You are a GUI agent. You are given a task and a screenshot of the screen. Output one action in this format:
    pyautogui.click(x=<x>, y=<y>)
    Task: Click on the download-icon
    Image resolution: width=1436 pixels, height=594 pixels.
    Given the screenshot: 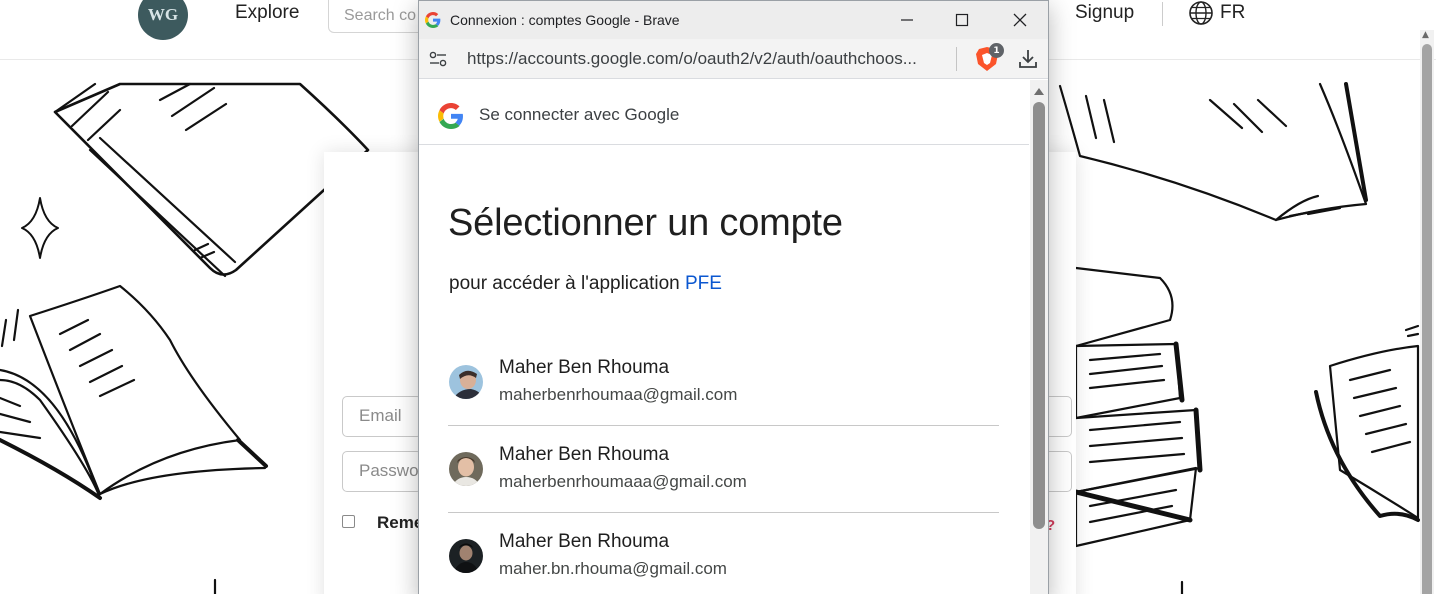 What is the action you would take?
    pyautogui.click(x=1028, y=59)
    